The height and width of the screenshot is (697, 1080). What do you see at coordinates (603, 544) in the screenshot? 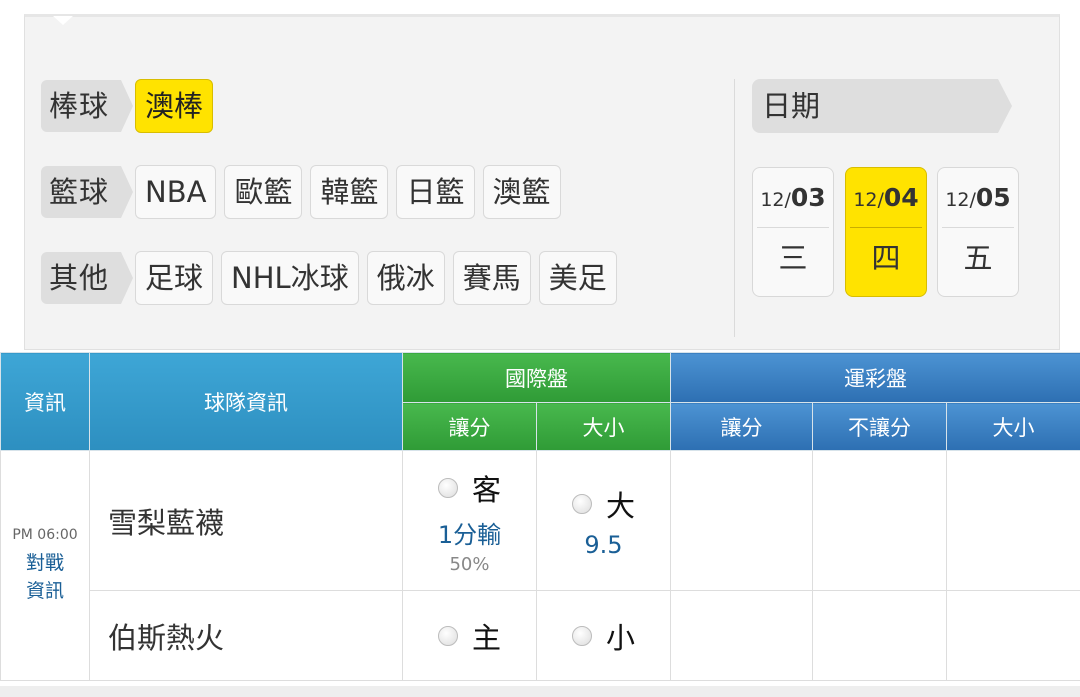
I see `total-line: 9.5` at bounding box center [603, 544].